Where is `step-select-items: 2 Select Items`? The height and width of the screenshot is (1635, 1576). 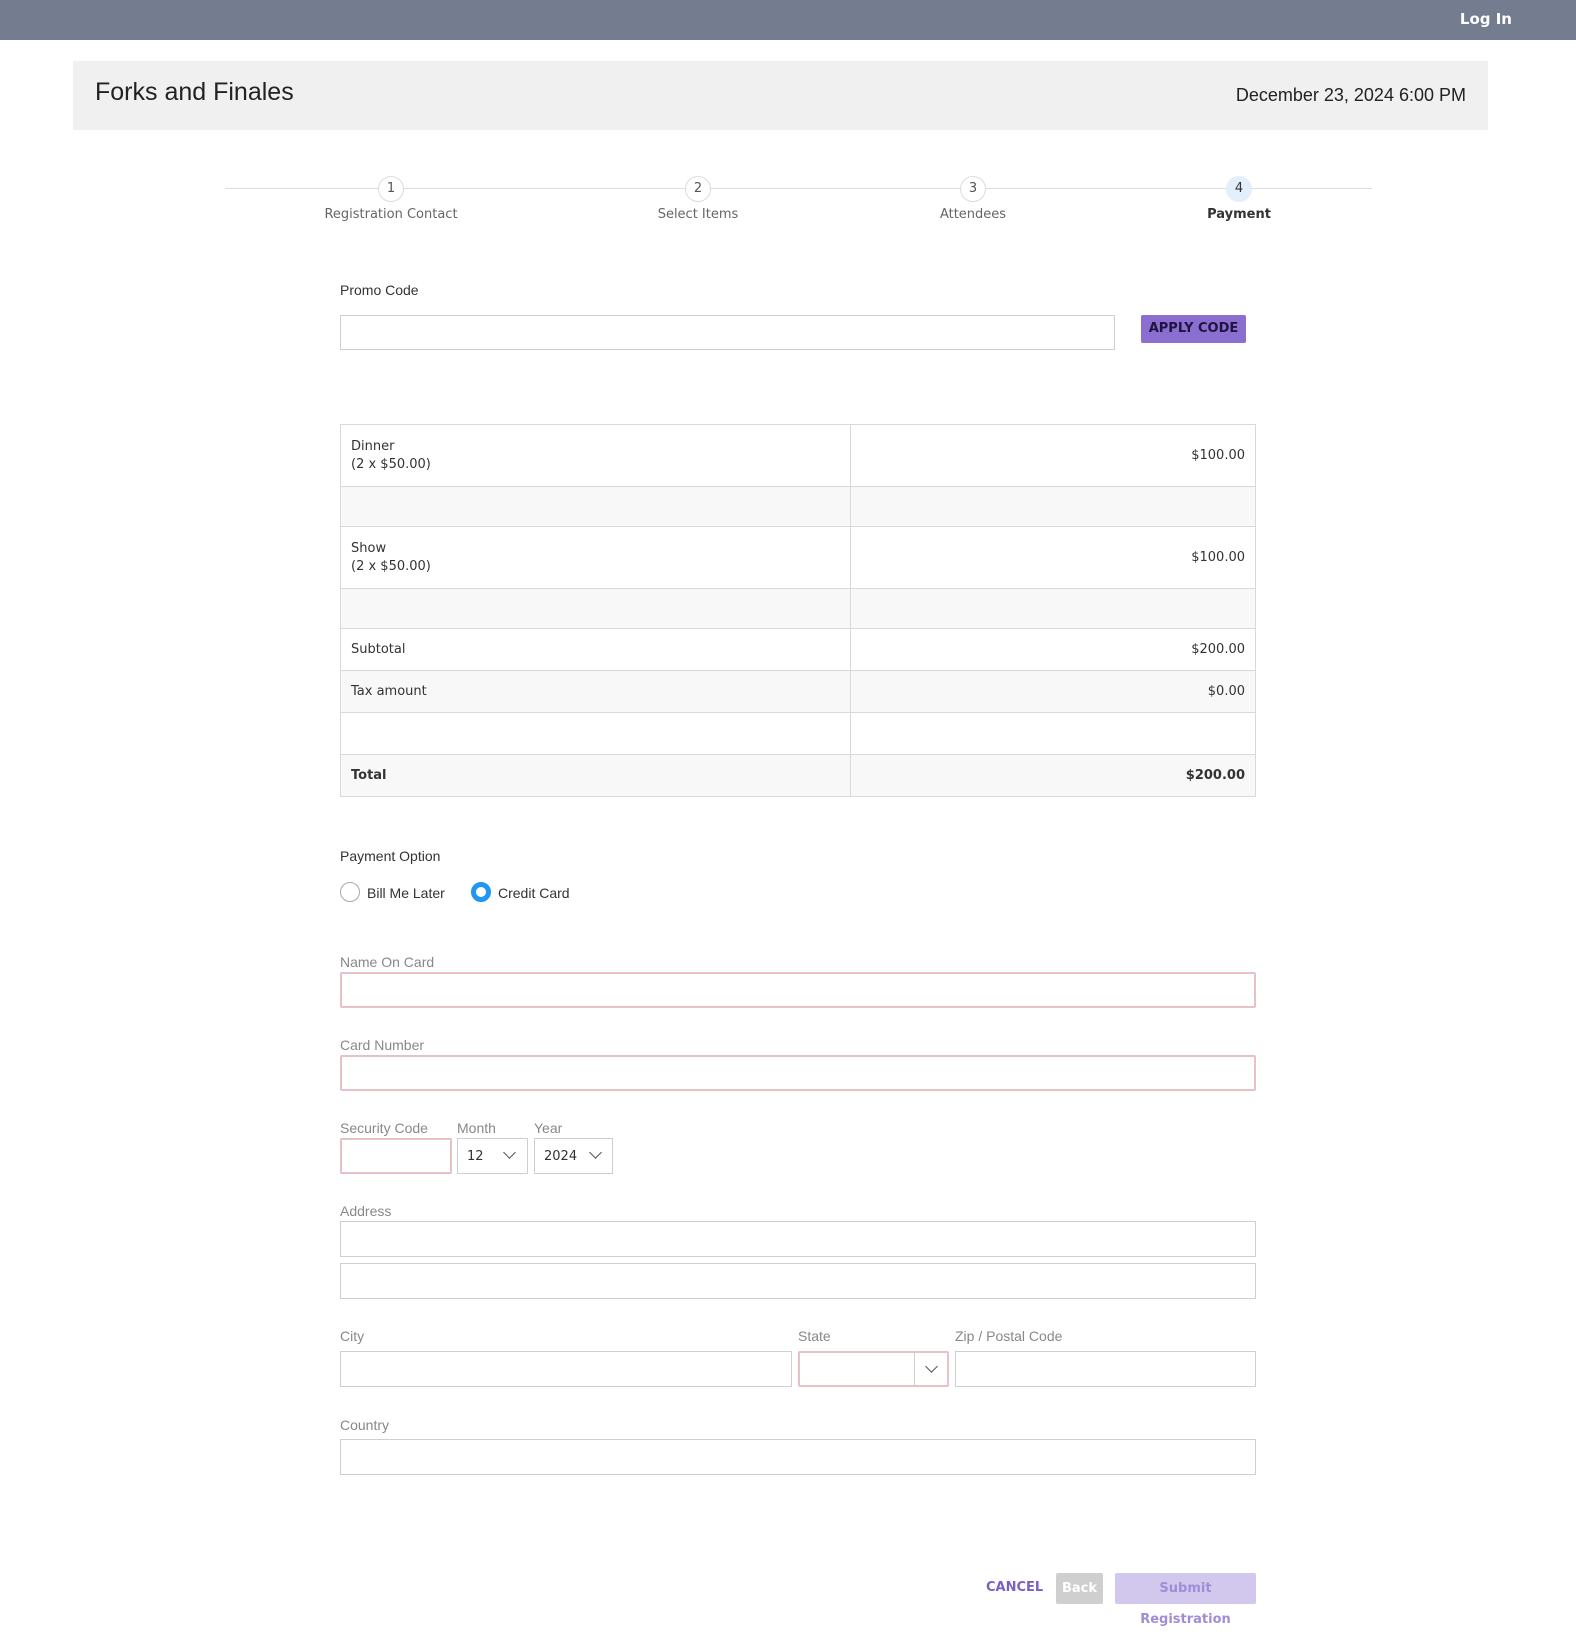 step-select-items: 2 Select Items is located at coordinates (698, 199).